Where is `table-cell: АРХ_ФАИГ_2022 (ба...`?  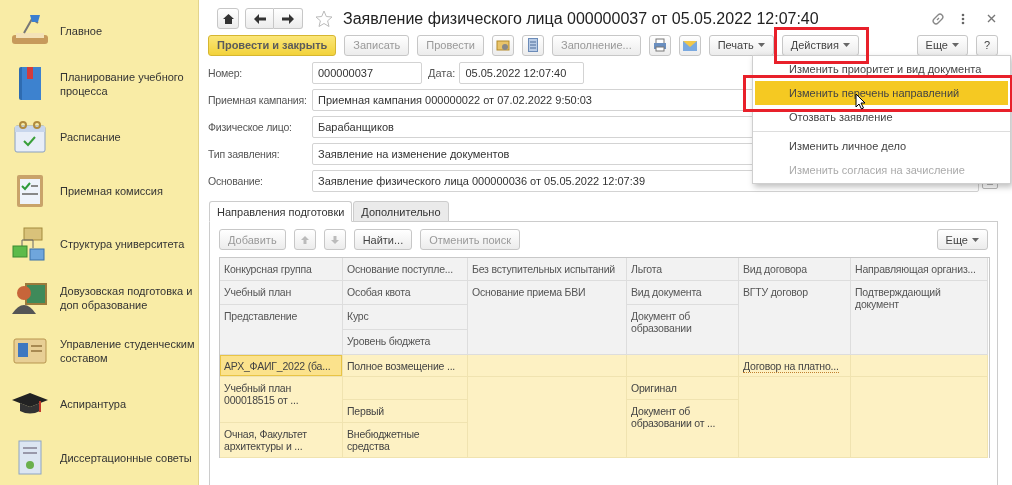
table-cell: АРХ_ФАИГ_2022 (ба... is located at coordinates (281, 366).